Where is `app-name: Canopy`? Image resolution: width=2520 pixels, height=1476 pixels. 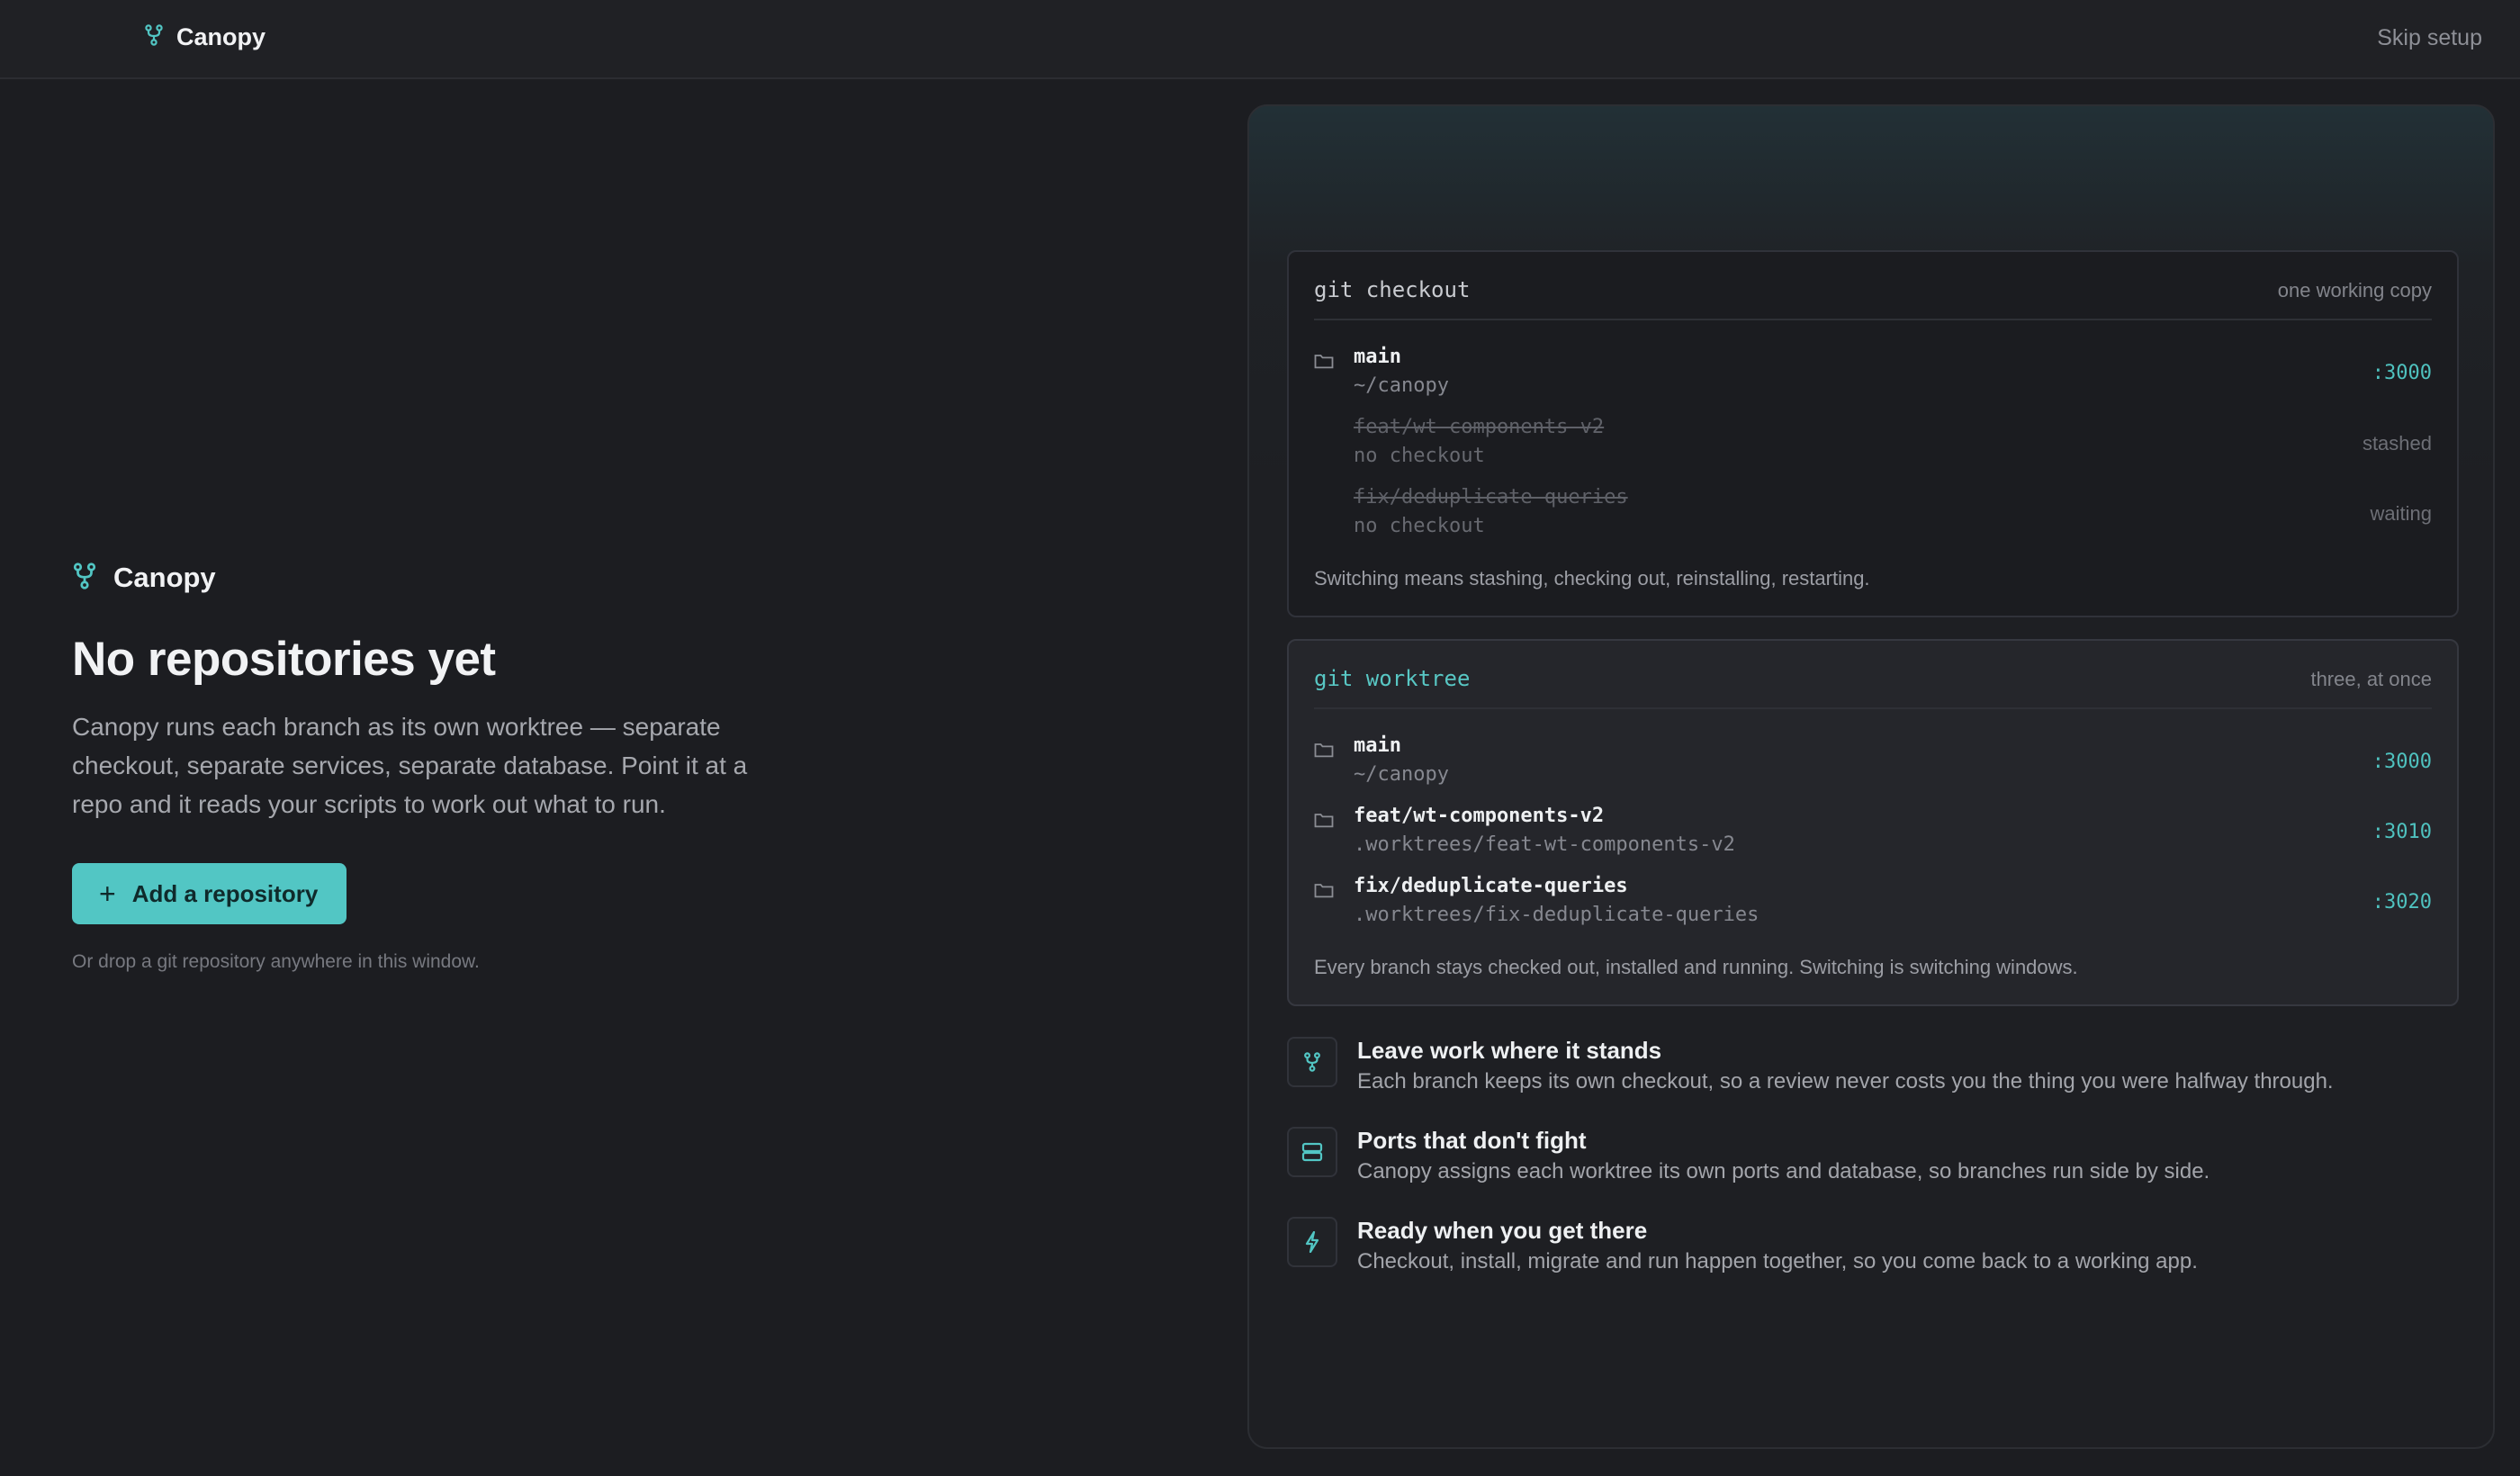
app-name: Canopy is located at coordinates (221, 36).